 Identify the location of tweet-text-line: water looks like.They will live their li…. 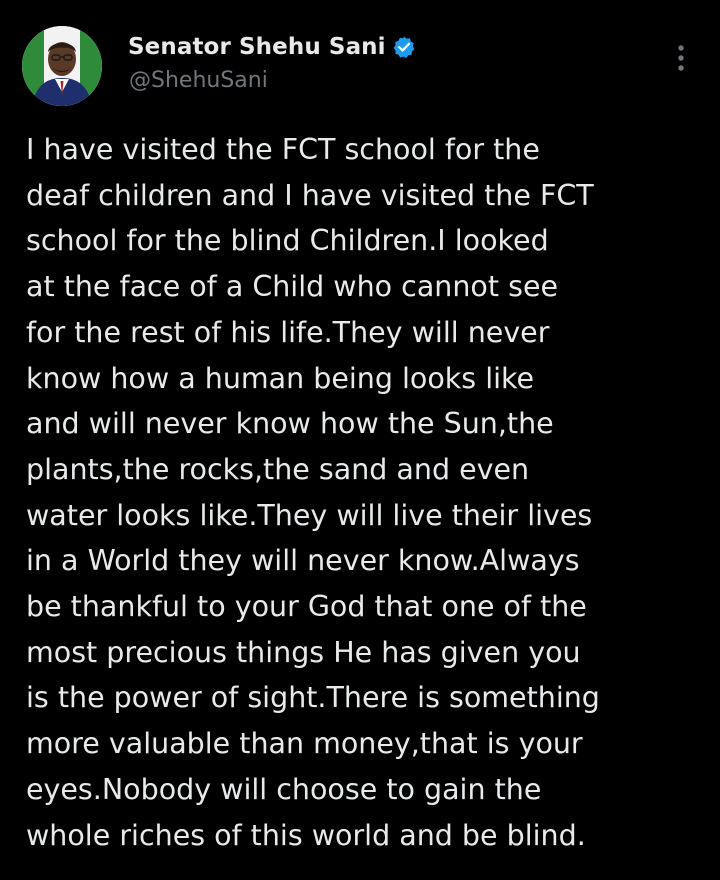
(309, 515).